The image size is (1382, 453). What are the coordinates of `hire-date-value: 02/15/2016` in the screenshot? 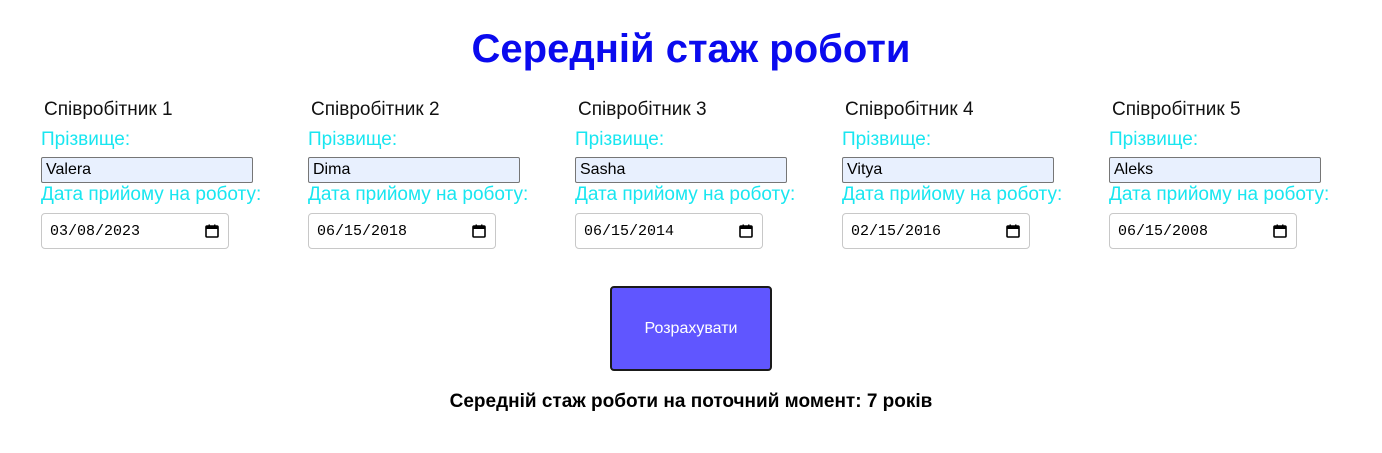 It's located at (896, 231).